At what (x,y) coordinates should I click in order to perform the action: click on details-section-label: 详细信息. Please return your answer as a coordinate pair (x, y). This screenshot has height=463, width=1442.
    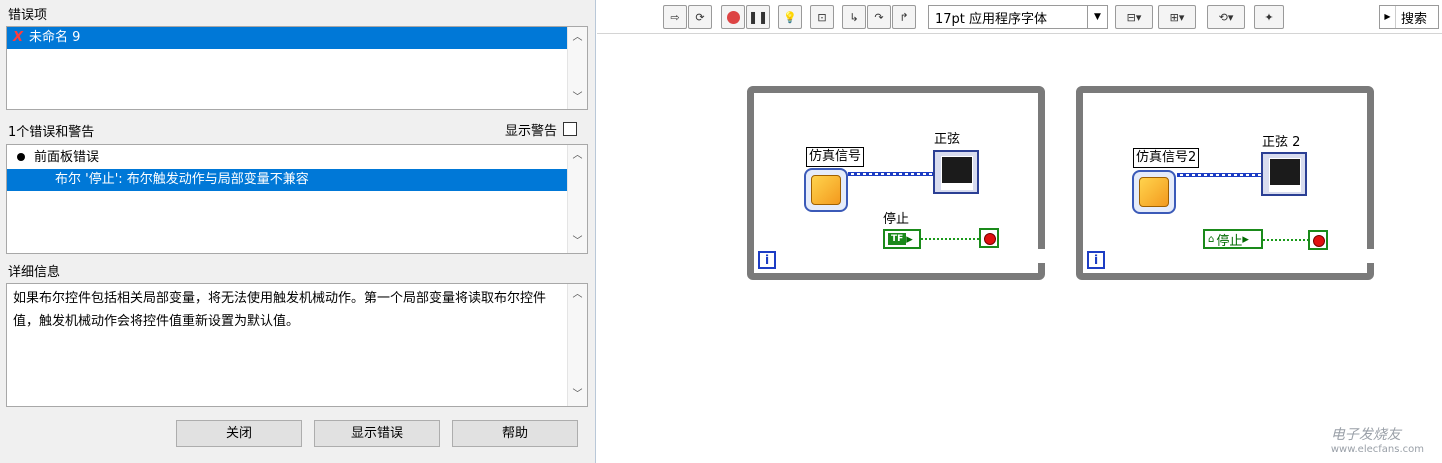
    Looking at the image, I should click on (34, 272).